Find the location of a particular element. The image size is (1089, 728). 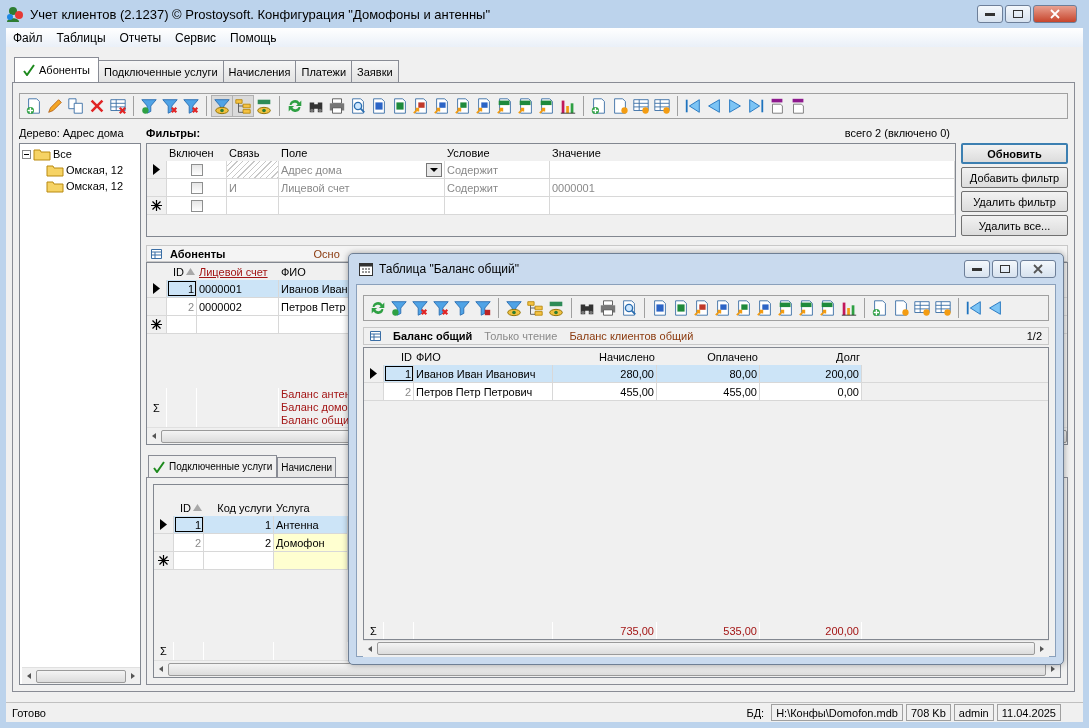

table-cell: И is located at coordinates (253, 187).